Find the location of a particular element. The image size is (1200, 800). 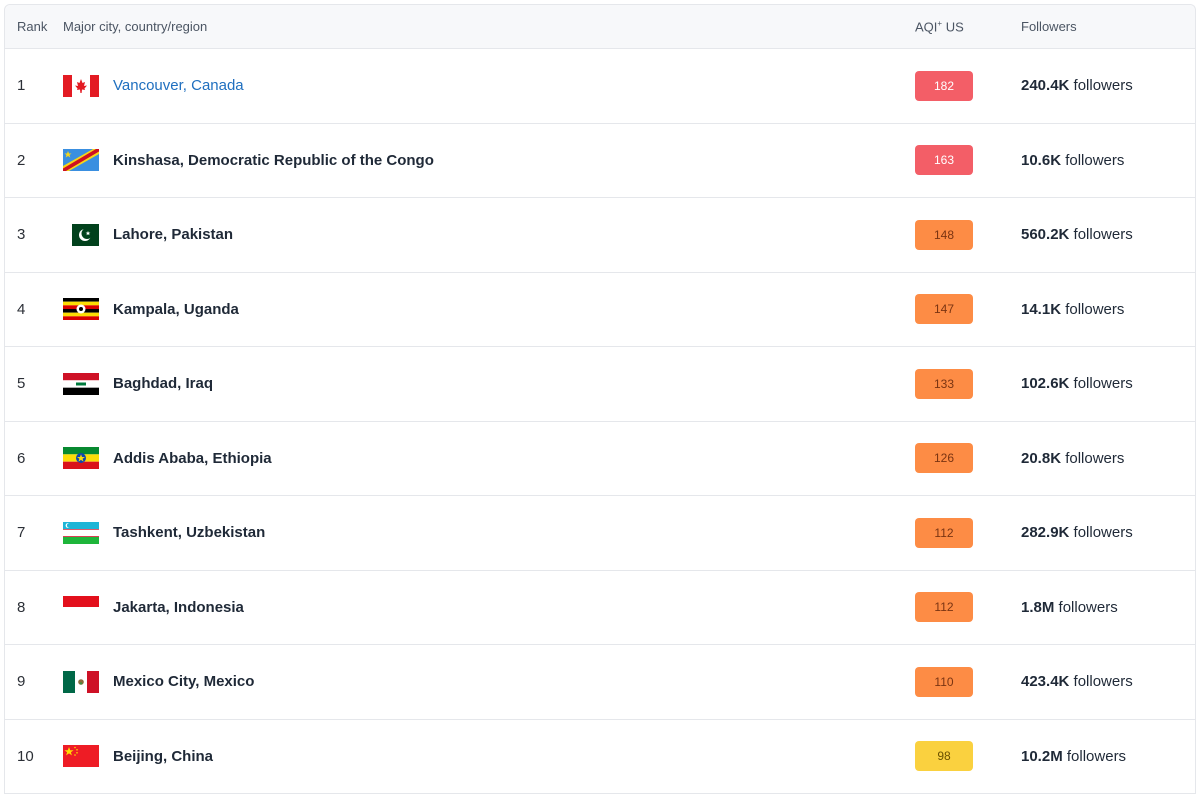

city-name: Tashkent, Uzbekistan is located at coordinates (189, 532).